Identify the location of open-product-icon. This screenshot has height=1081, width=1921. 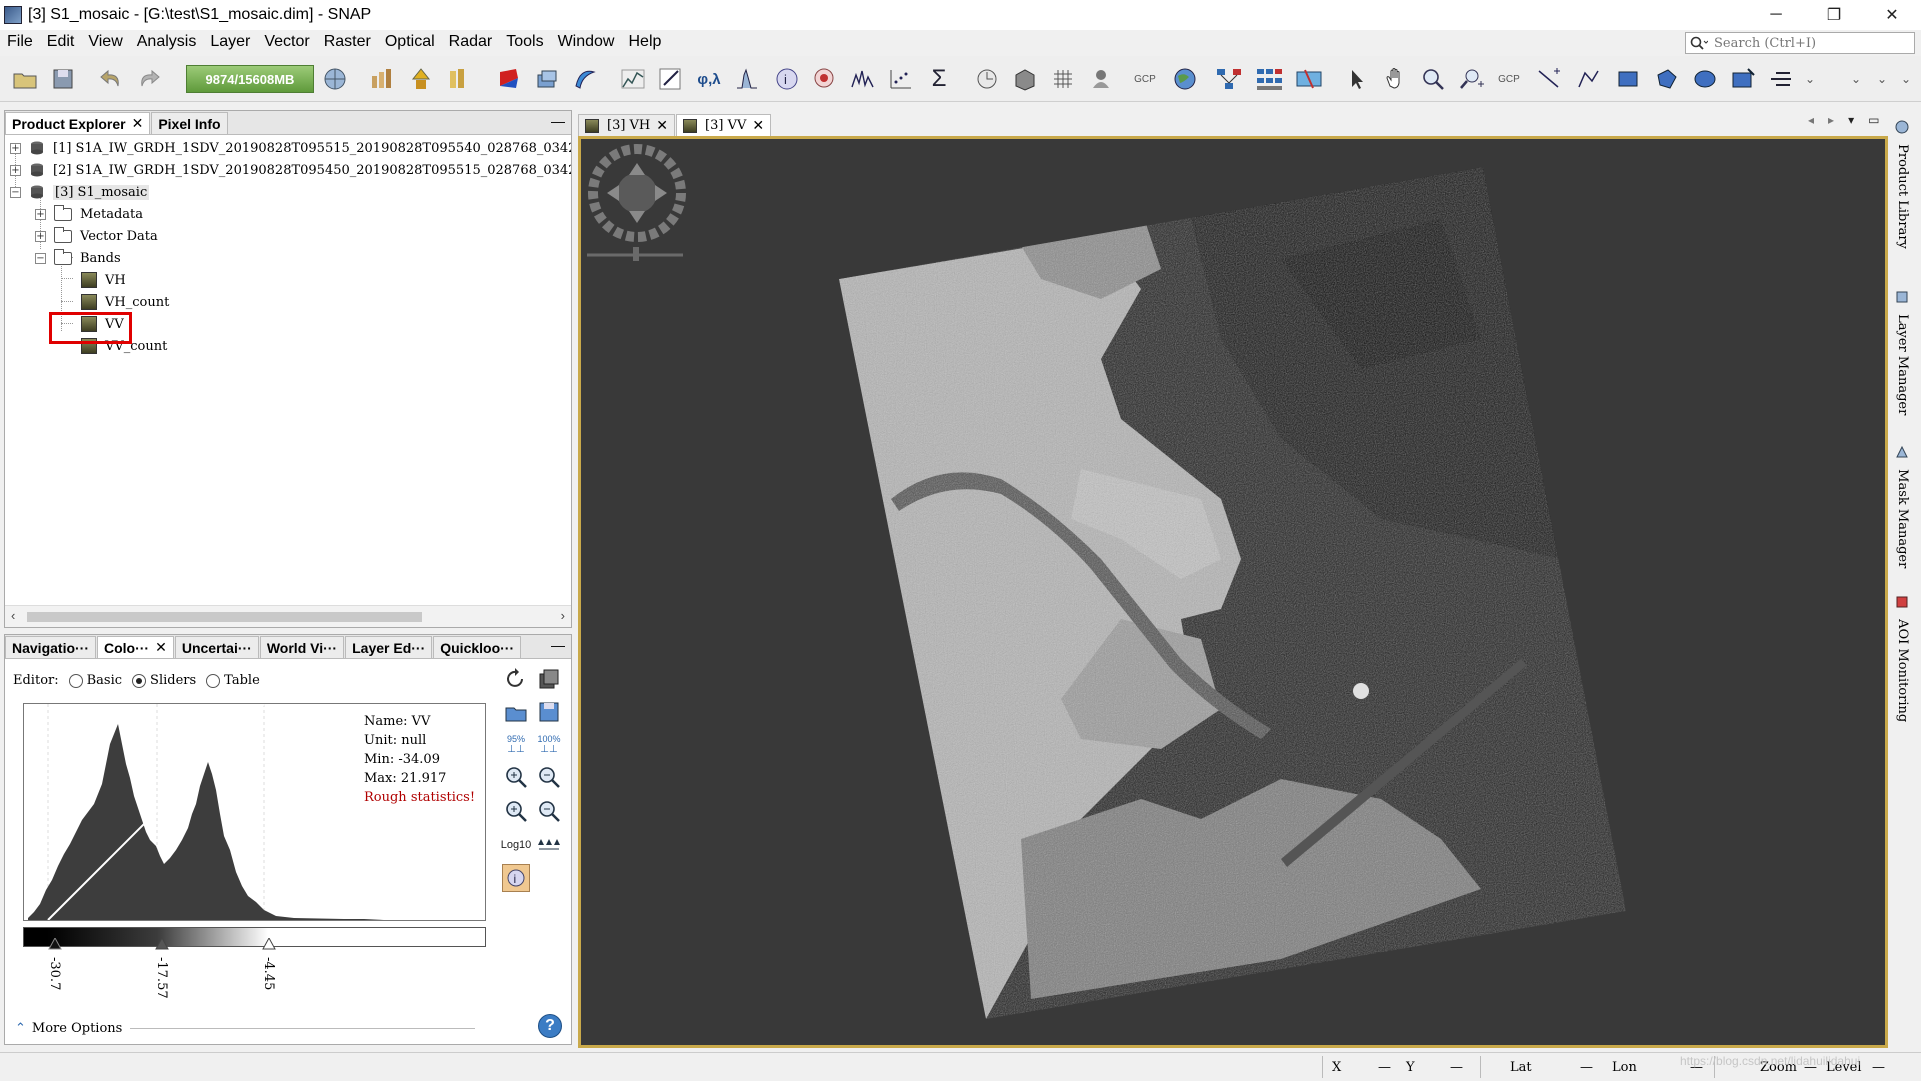
(25, 79).